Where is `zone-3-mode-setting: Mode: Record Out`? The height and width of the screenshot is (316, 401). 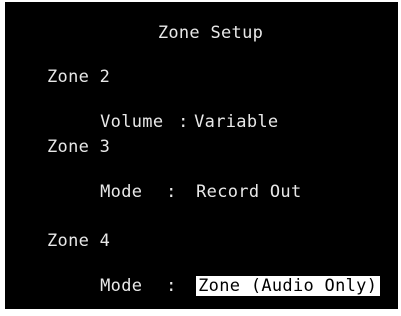 zone-3-mode-setting: Mode: Record Out is located at coordinates (180, 192).